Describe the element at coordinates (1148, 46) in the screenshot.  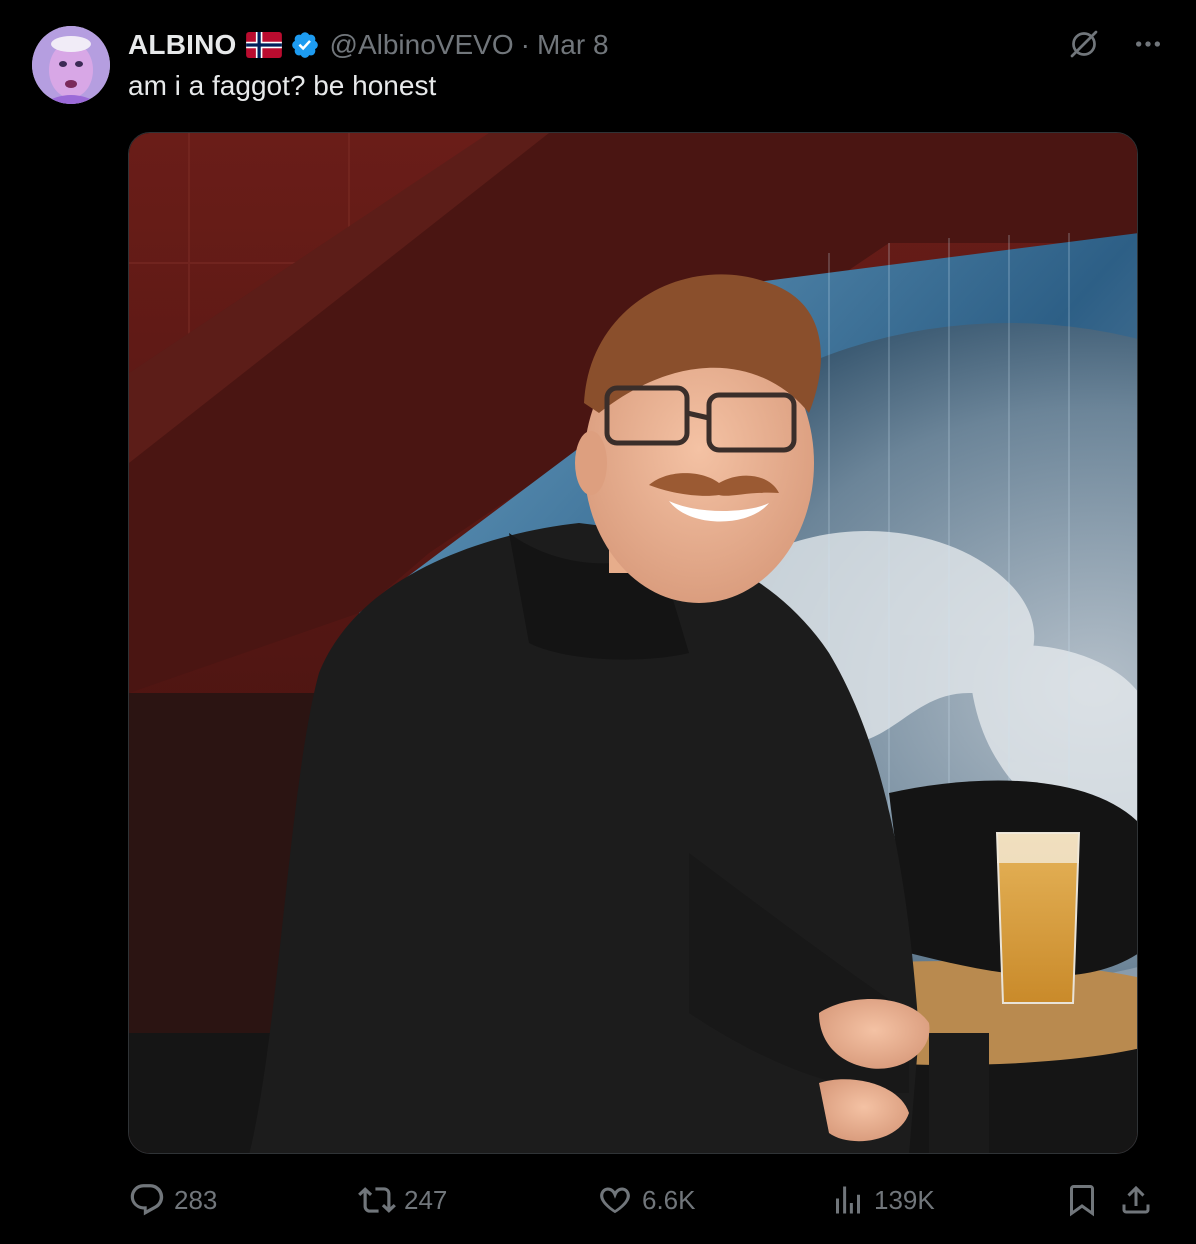
I see `more-icon` at that location.